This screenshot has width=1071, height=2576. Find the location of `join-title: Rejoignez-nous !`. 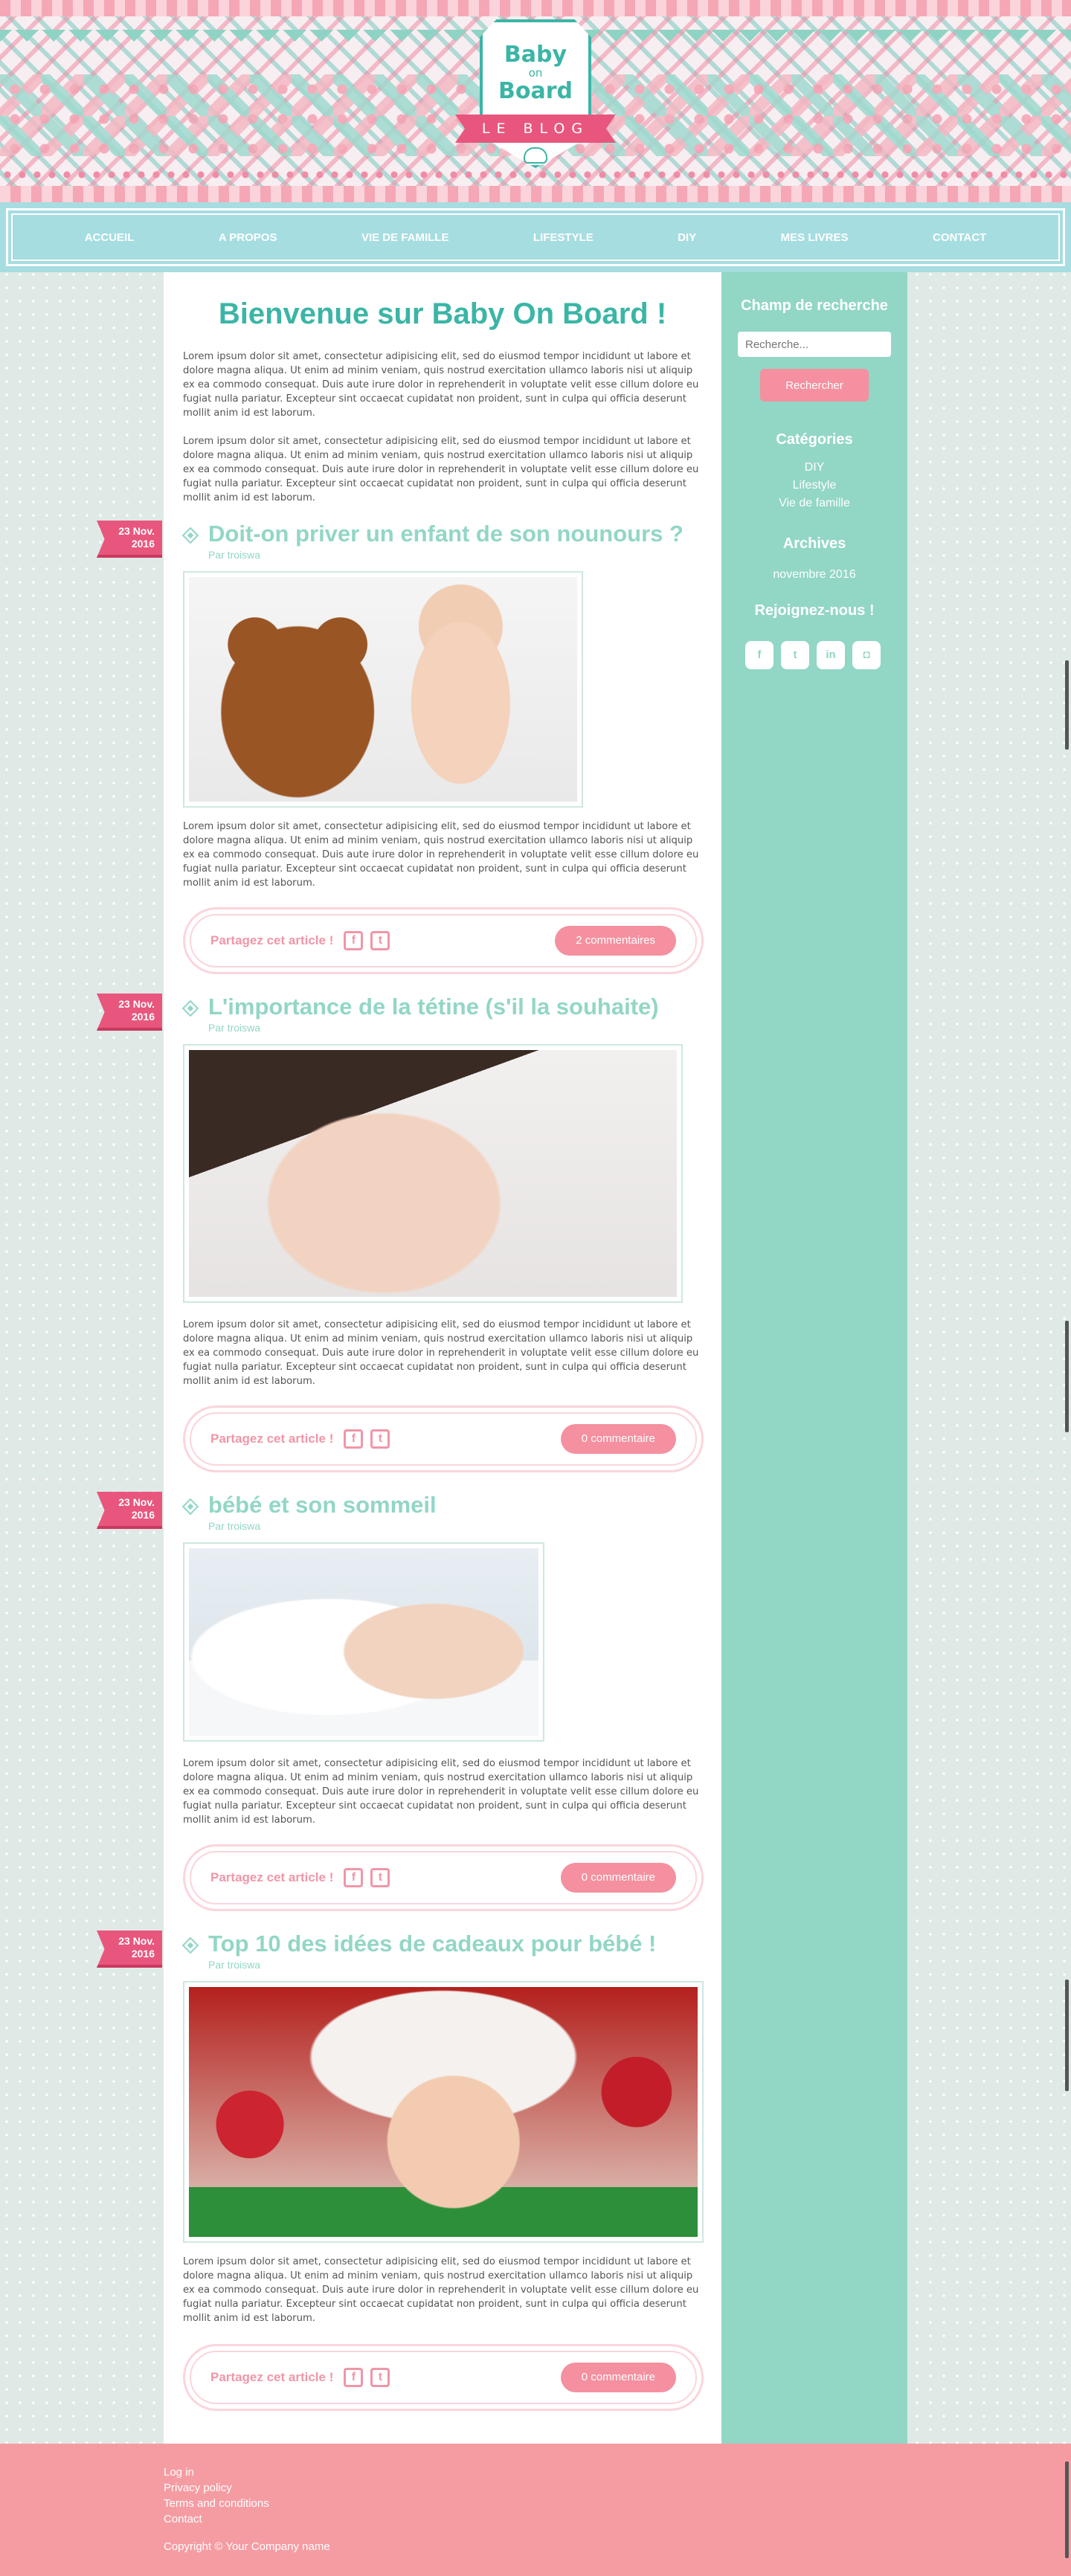

join-title: Rejoignez-nous ! is located at coordinates (815, 610).